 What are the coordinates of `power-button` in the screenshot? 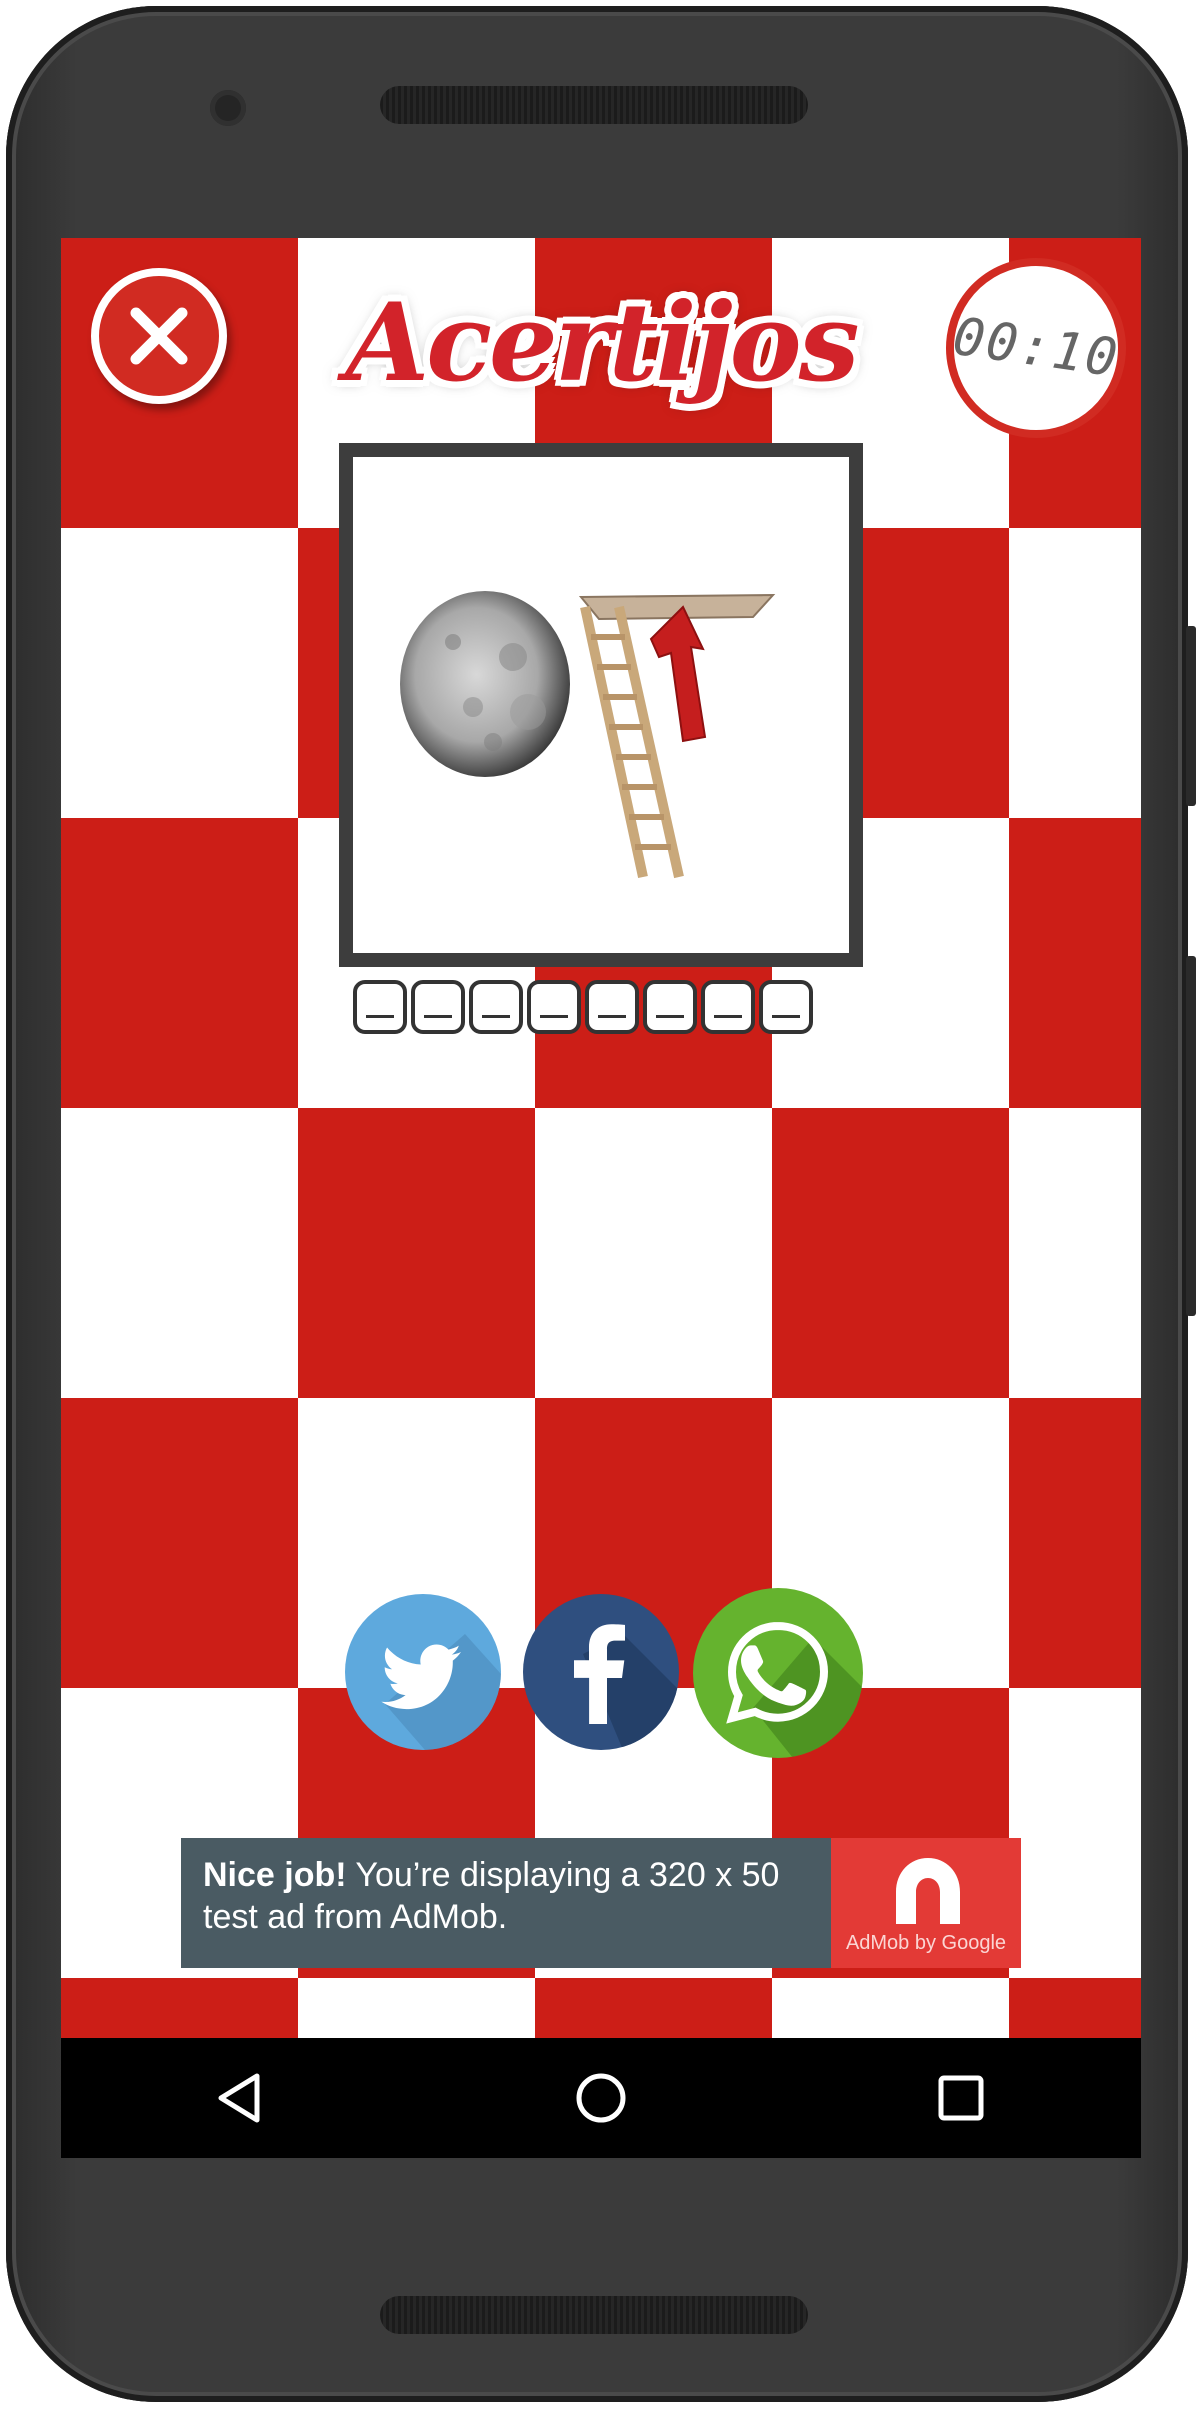 It's located at (1191, 716).